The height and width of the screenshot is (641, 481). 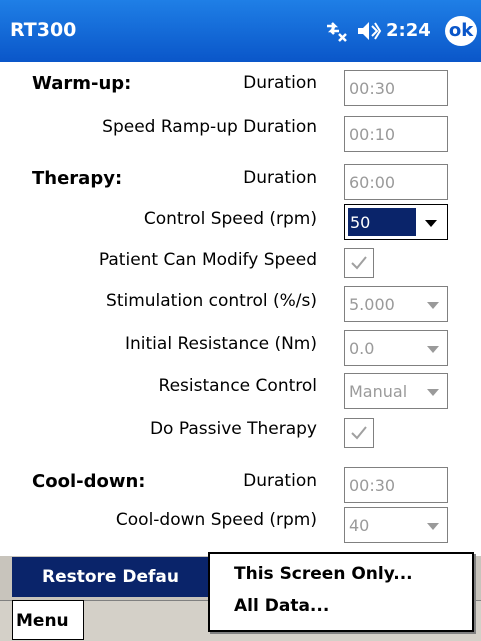 I want to click on therapy-heading: Therapy:, so click(x=77, y=178).